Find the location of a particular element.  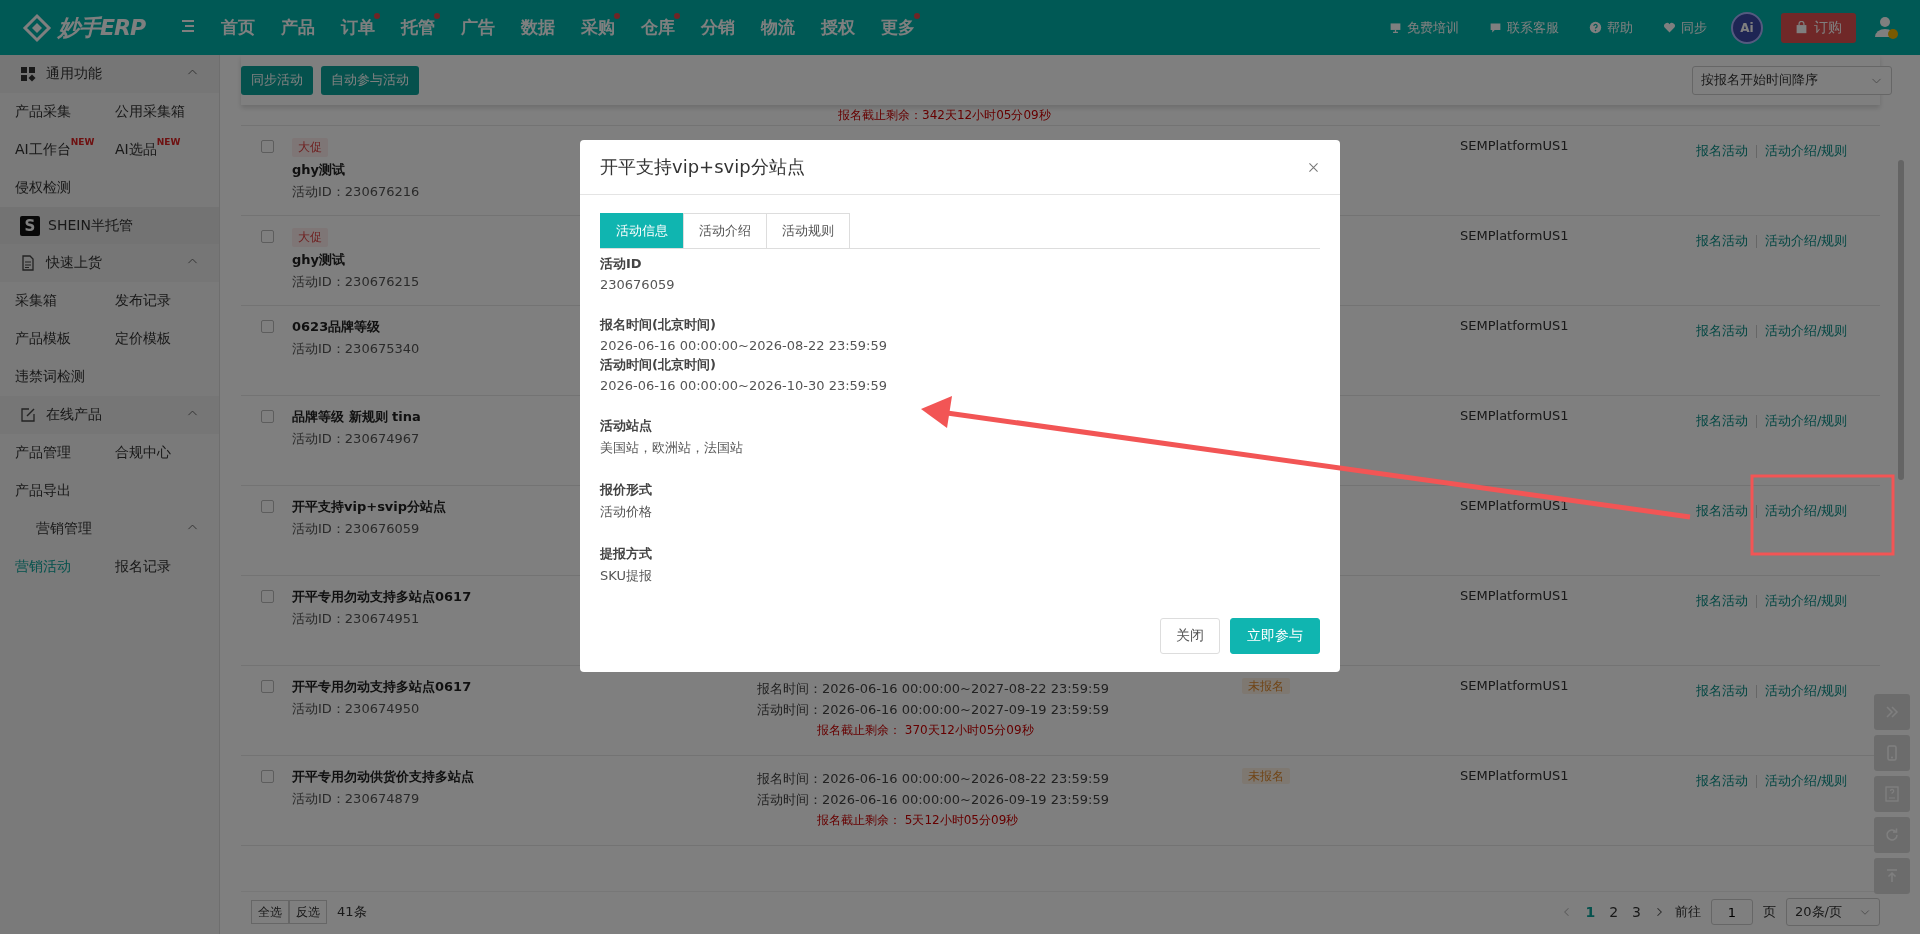

toolbar-button: 同步活动 is located at coordinates (277, 80).